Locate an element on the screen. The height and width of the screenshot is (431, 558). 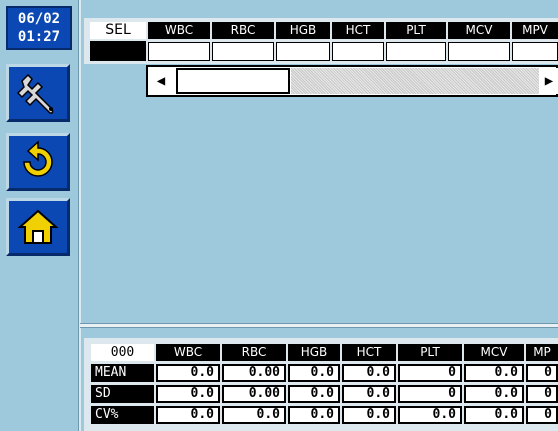
top-col-header: HCT is located at coordinates (357, 30).